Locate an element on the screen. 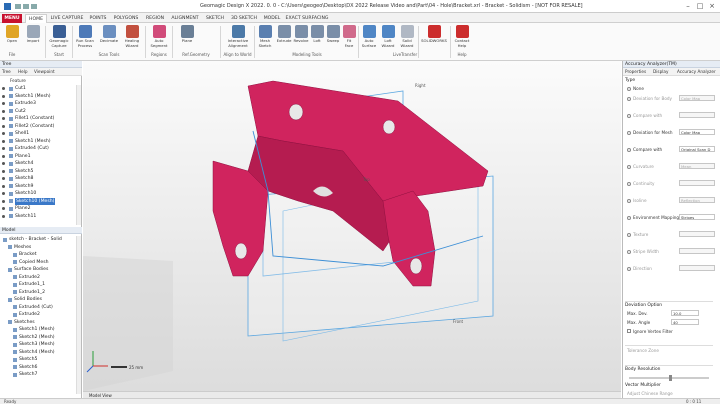 The width and height of the screenshot is (720, 405). interactive-alignment-button: Interactive Alignment is located at coordinates (238, 36).